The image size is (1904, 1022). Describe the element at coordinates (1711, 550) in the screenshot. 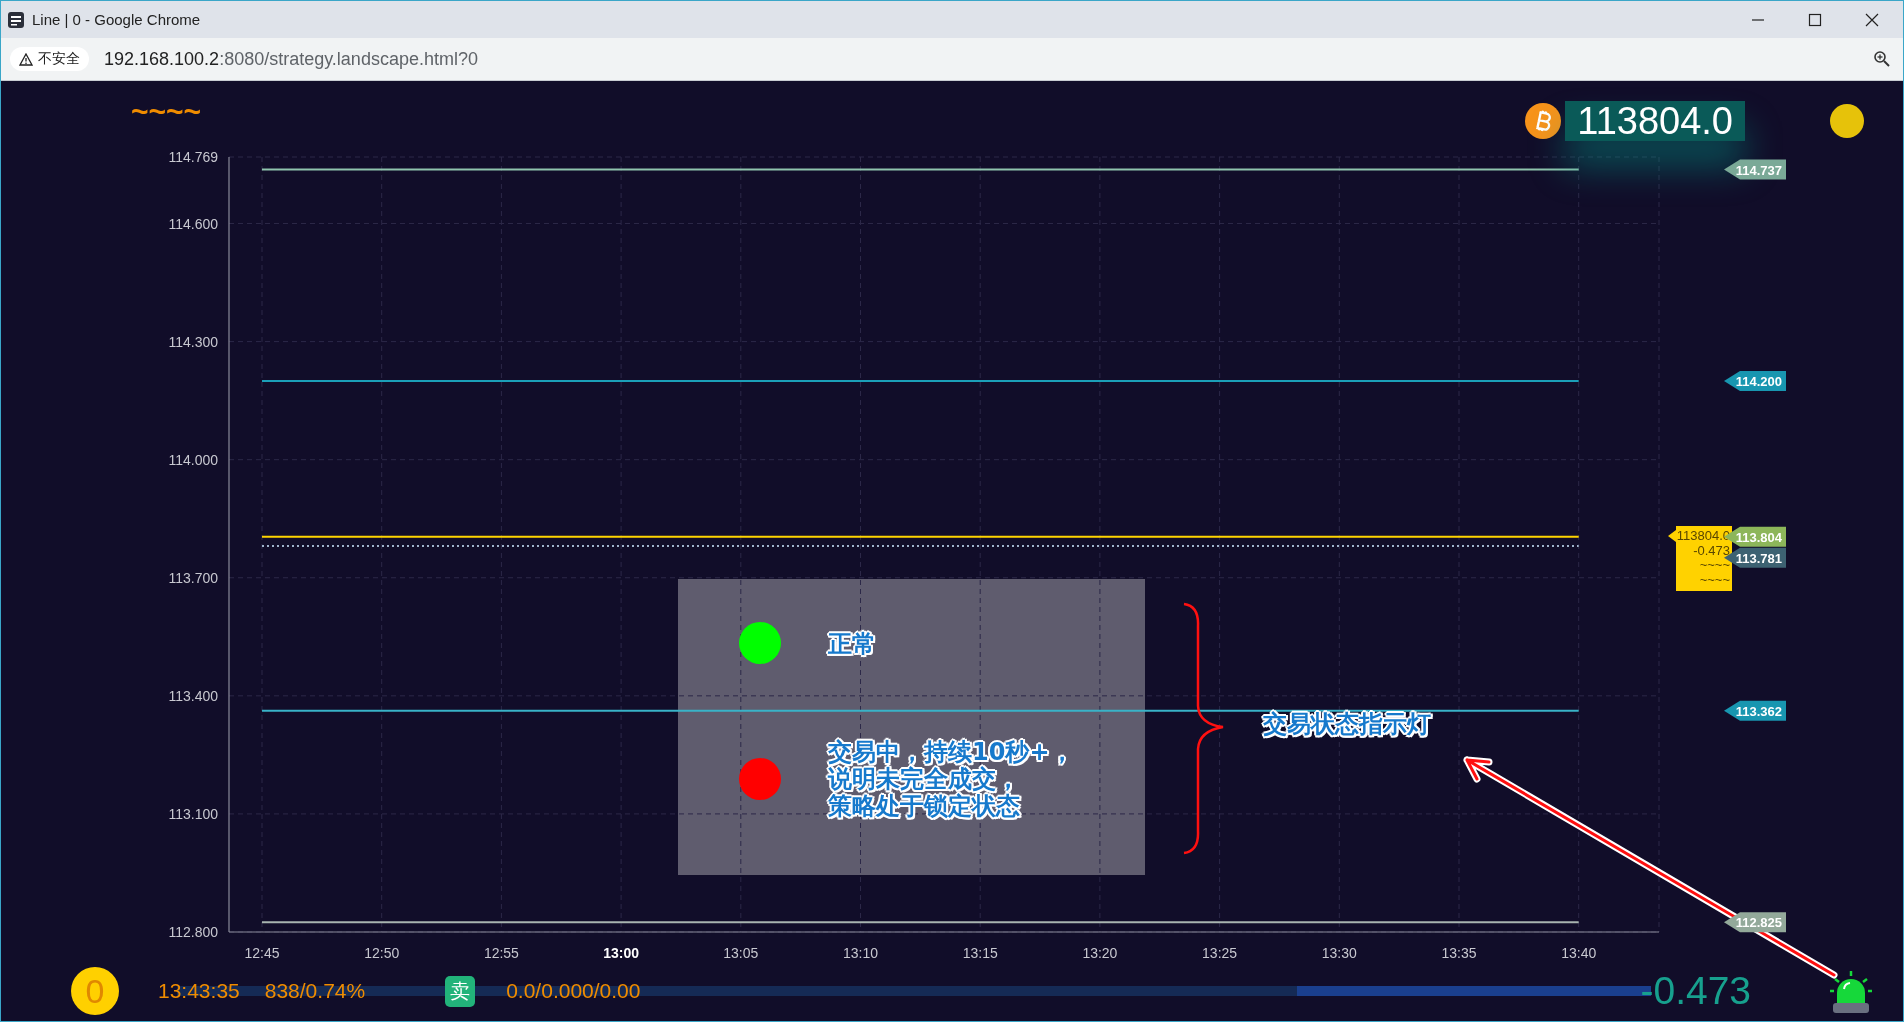

I see `callout-text: -0.473` at that location.